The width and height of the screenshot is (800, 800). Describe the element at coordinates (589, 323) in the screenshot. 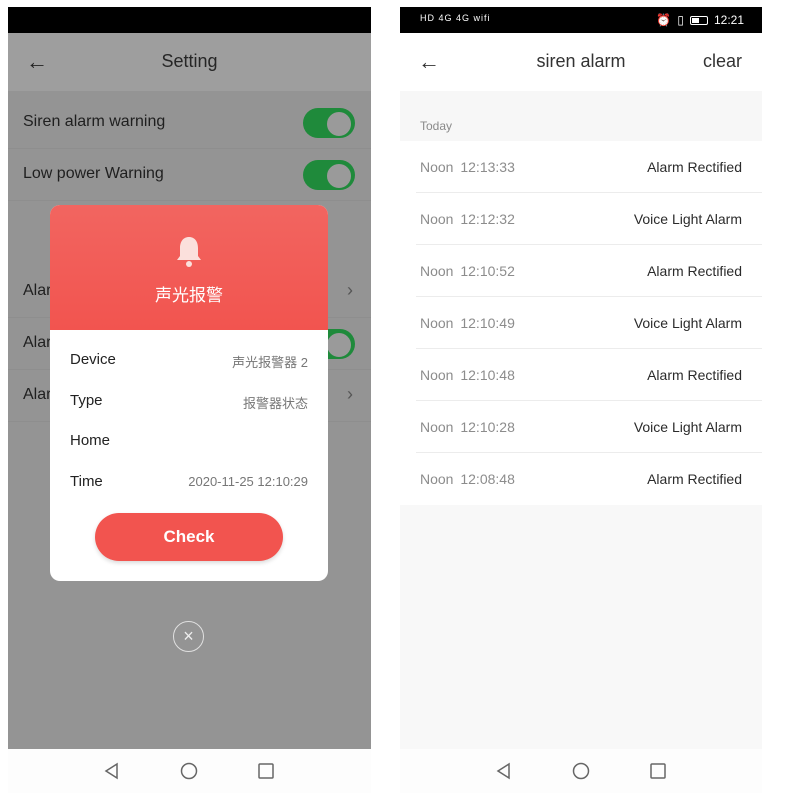

I see `list-item: Noon 12:10:49 Voice Light Alarm` at that location.